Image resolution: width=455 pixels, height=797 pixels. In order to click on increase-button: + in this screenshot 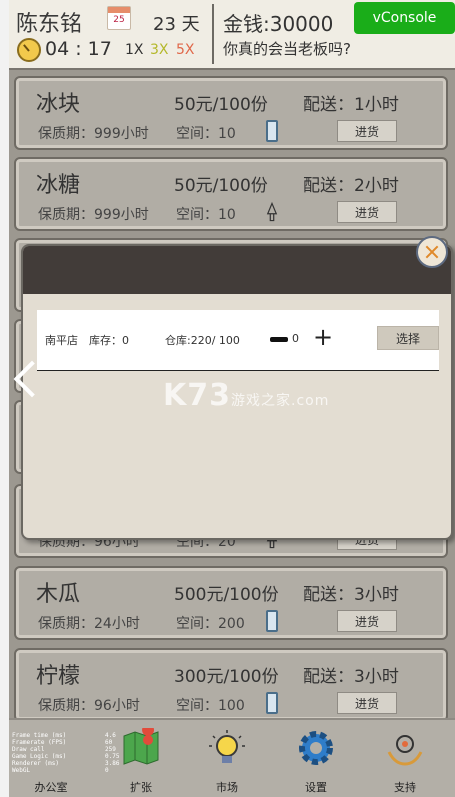, I will do `click(323, 337)`.